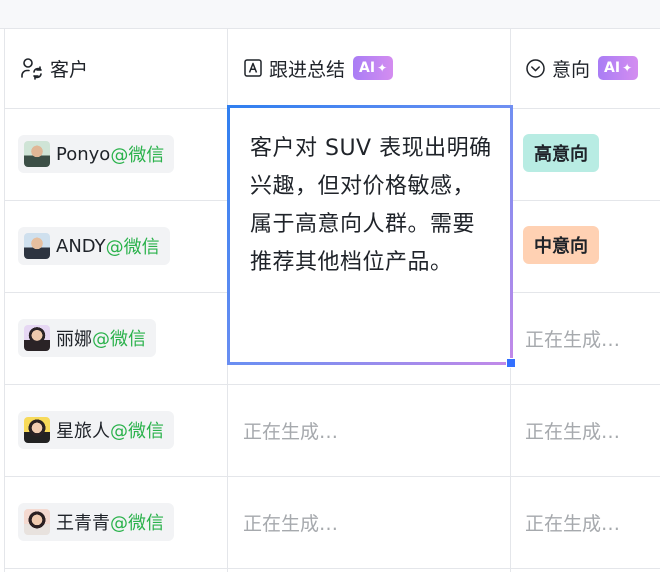  Describe the element at coordinates (83, 431) in the screenshot. I see `customer-name: 星旅人` at that location.